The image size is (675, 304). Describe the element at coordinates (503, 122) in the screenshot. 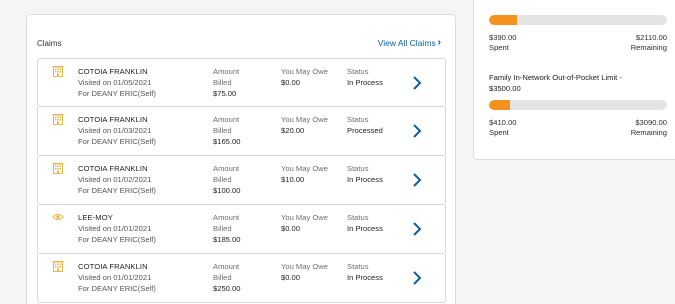

I see `limit-spent-amount-2: $410.00` at that location.